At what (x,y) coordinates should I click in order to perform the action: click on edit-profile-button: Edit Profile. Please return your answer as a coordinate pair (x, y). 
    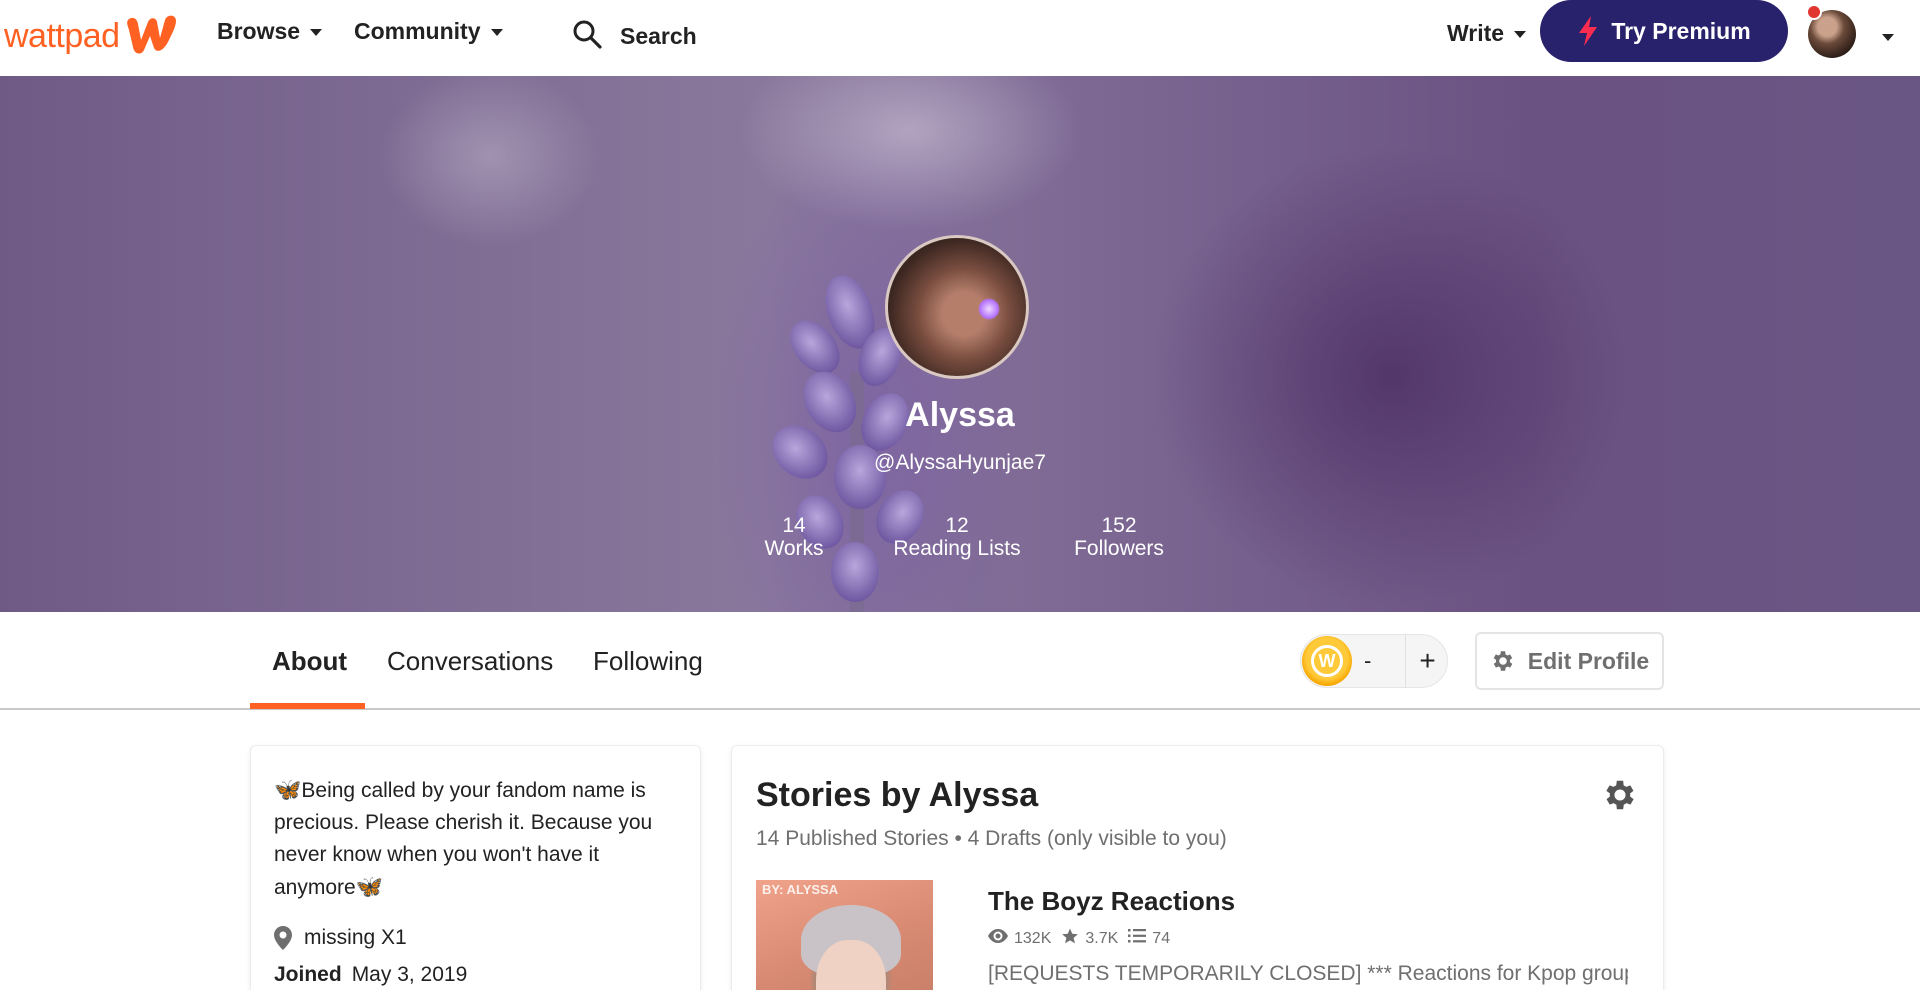
    Looking at the image, I should click on (1569, 661).